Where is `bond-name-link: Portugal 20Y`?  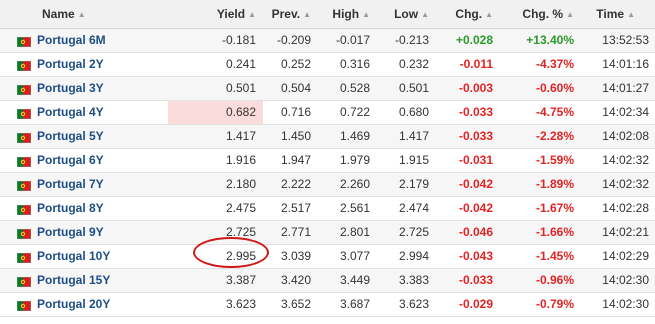 bond-name-link: Portugal 20Y is located at coordinates (73, 304).